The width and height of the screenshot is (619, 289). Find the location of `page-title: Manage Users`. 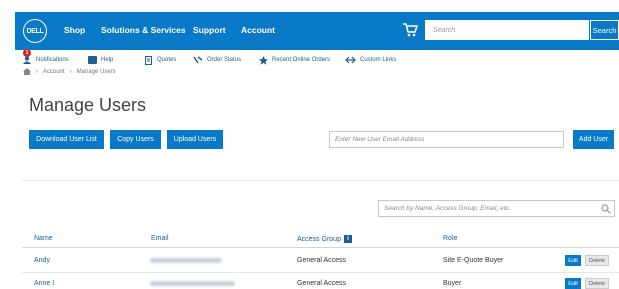

page-title: Manage Users is located at coordinates (88, 105).